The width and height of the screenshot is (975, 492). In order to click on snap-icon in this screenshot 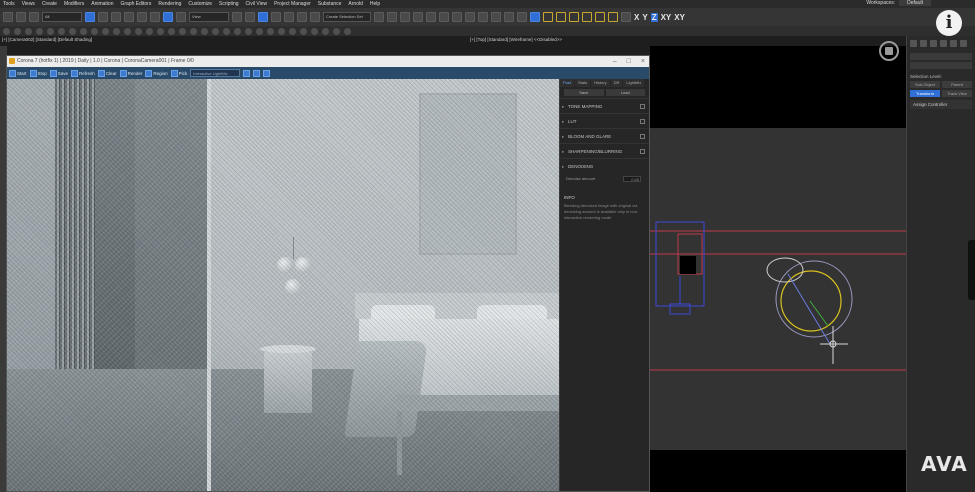, I will do `click(276, 17)`.